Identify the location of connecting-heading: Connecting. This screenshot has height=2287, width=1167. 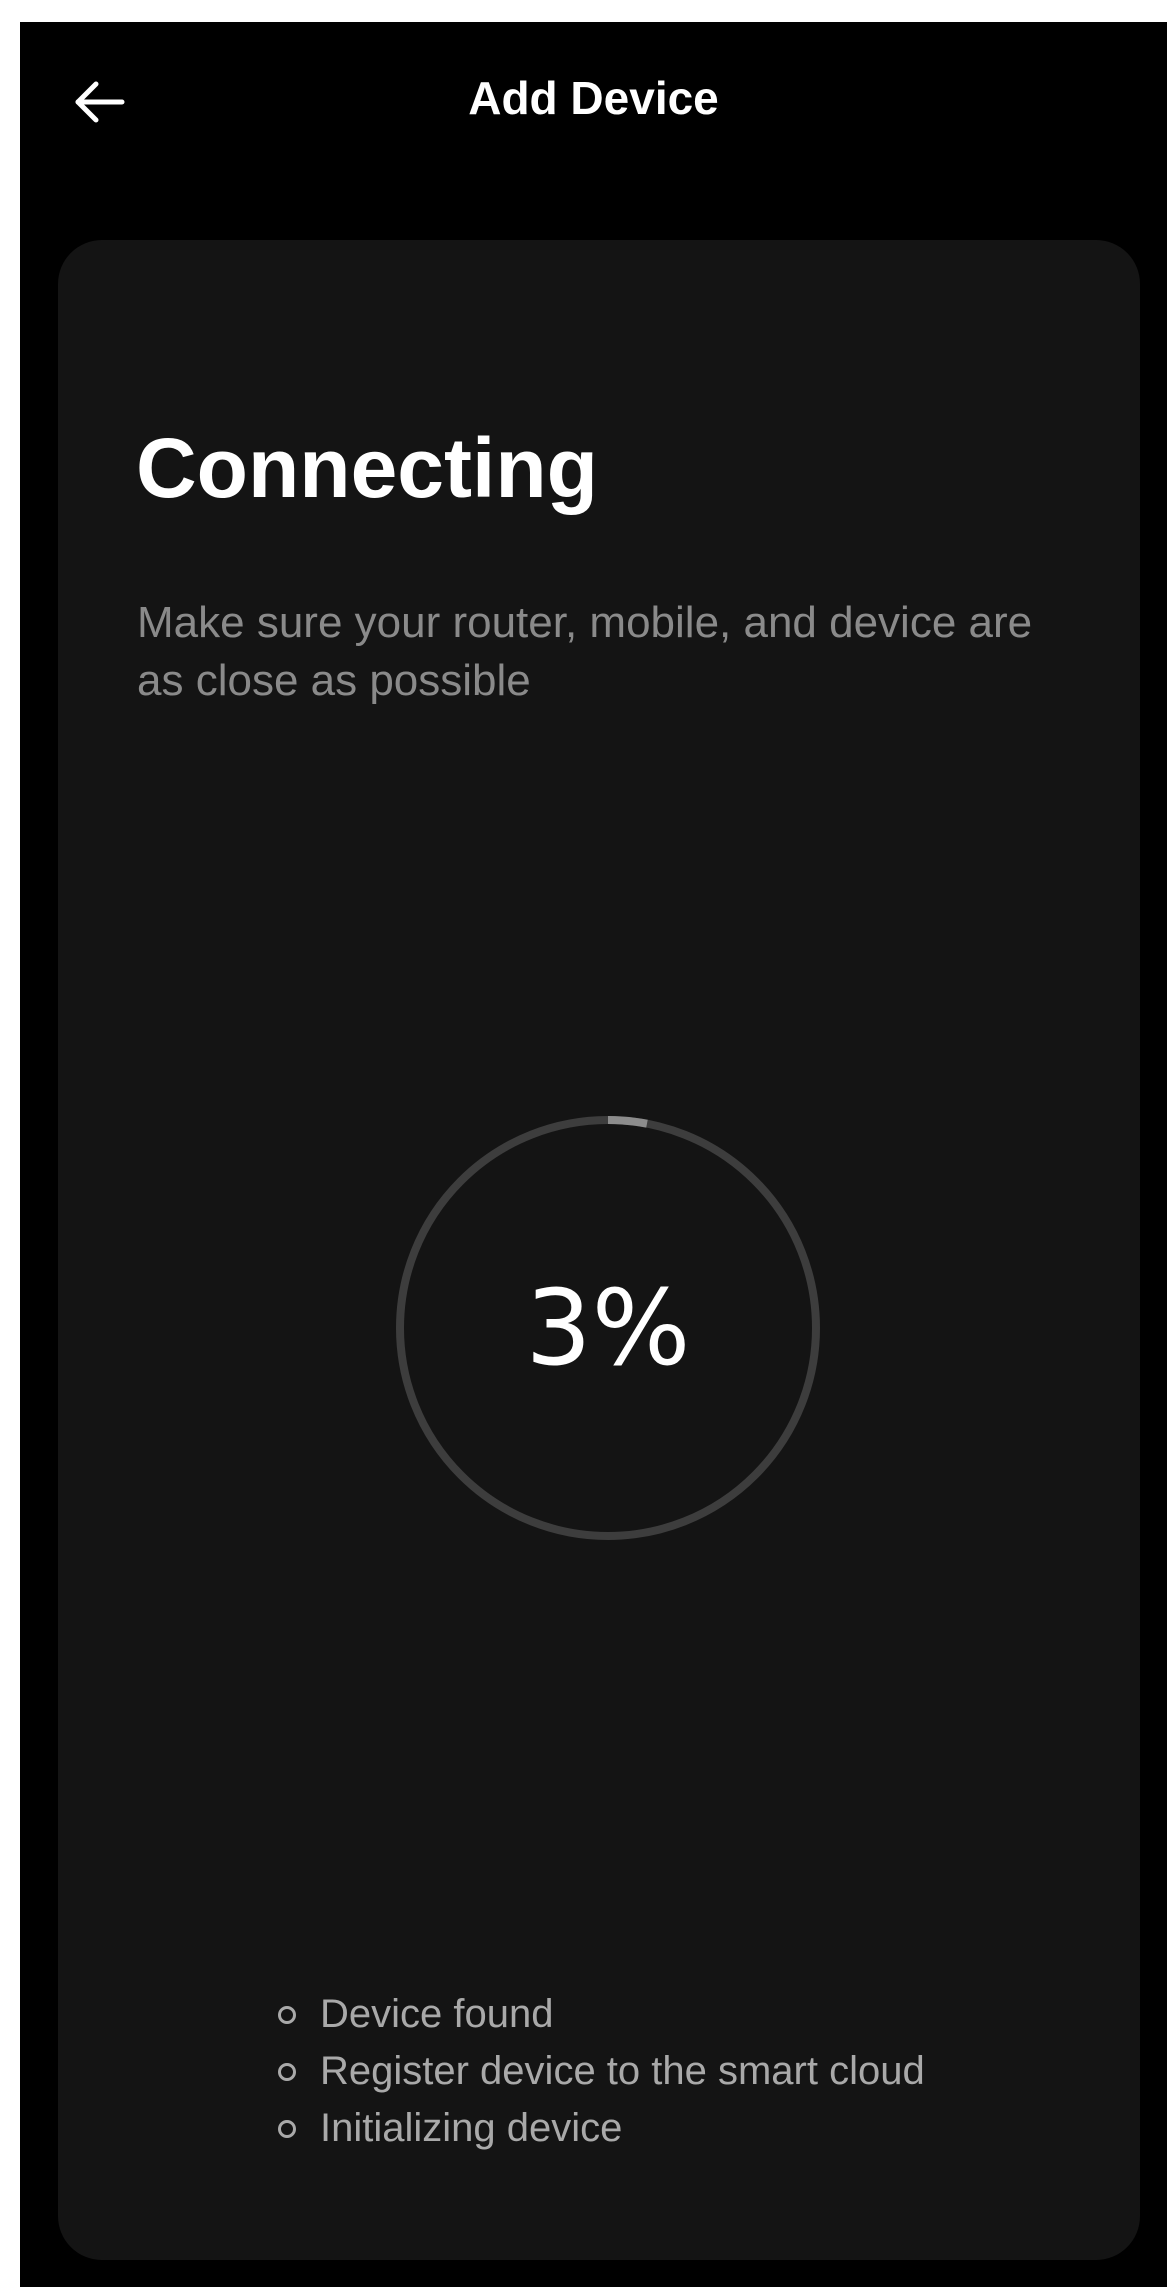
(367, 468).